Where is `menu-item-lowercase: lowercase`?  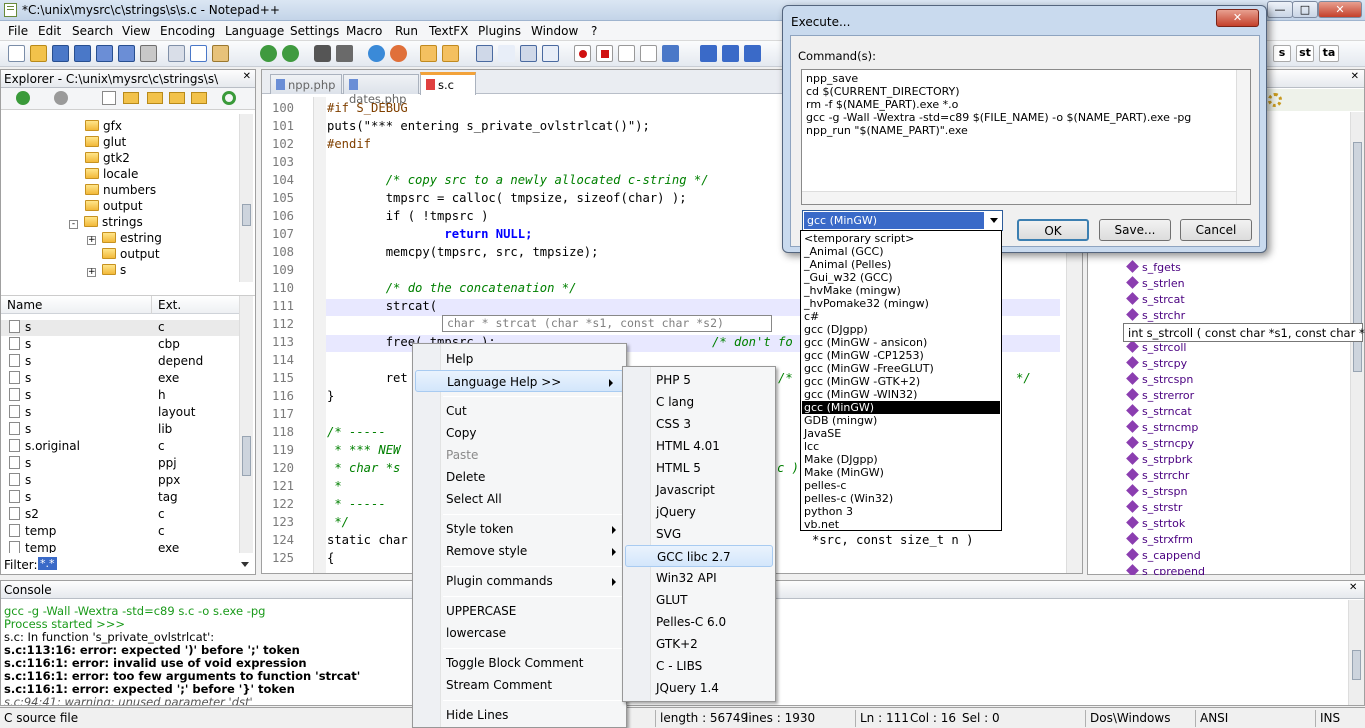 menu-item-lowercase: lowercase is located at coordinates (519, 633).